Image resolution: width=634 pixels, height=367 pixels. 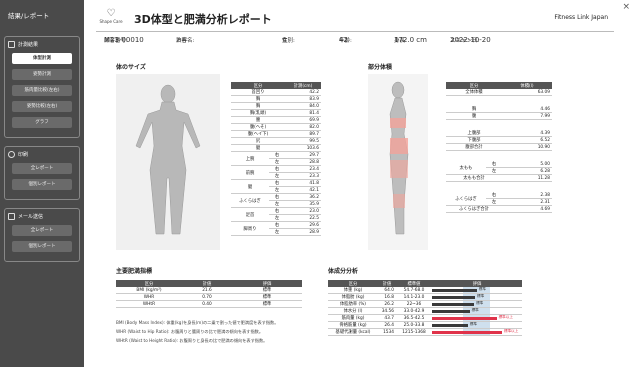 I want to click on print-single-button: 個別レポート, so click(x=42, y=184).